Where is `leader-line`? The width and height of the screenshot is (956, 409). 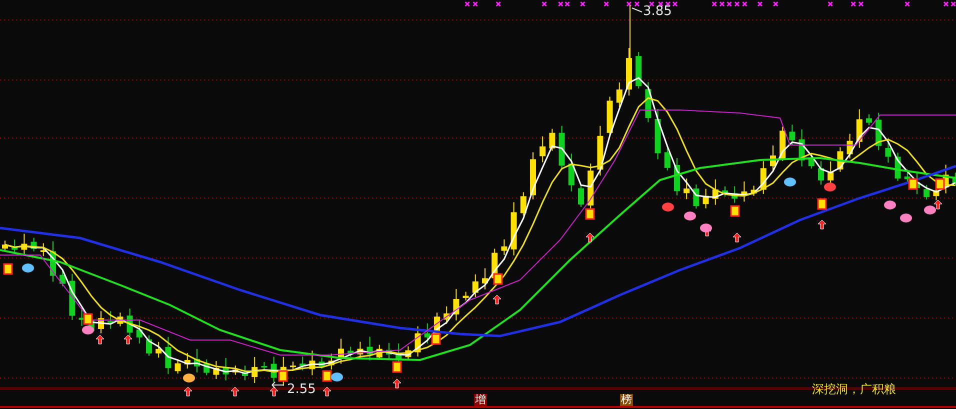
leader-line is located at coordinates (637, 10).